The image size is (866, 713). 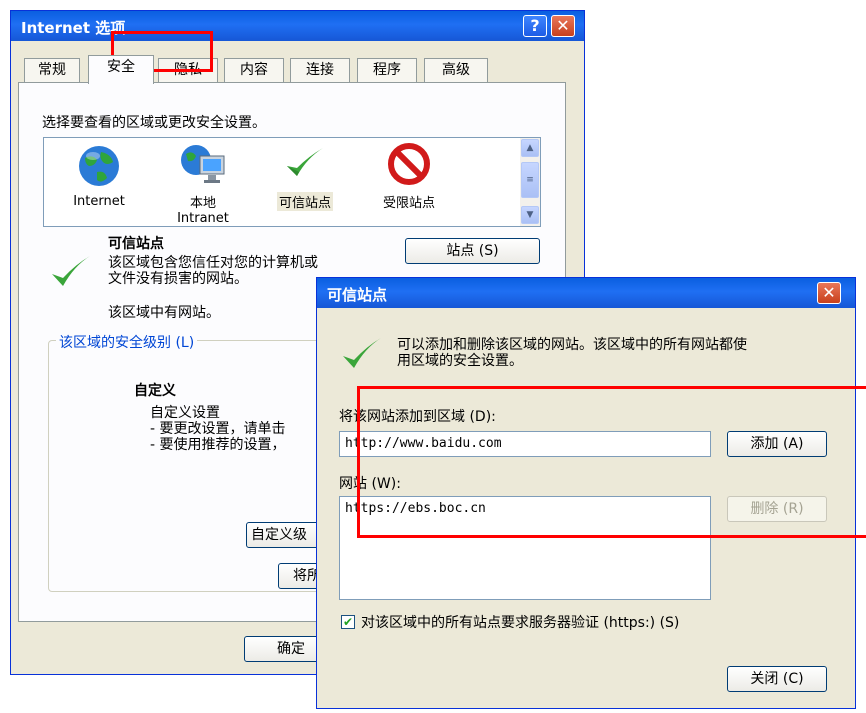 I want to click on security-level-group, so click(x=189, y=466).